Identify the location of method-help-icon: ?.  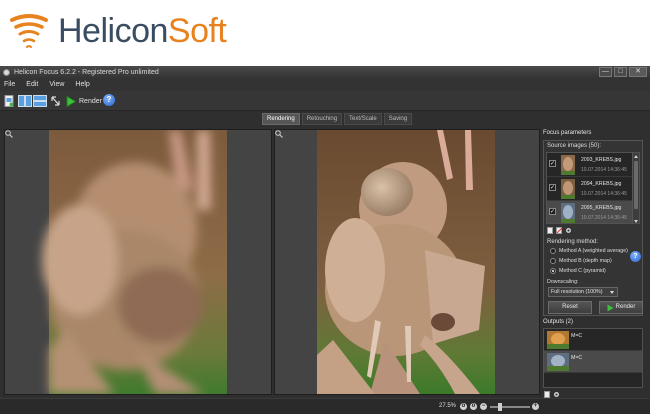
(635, 256).